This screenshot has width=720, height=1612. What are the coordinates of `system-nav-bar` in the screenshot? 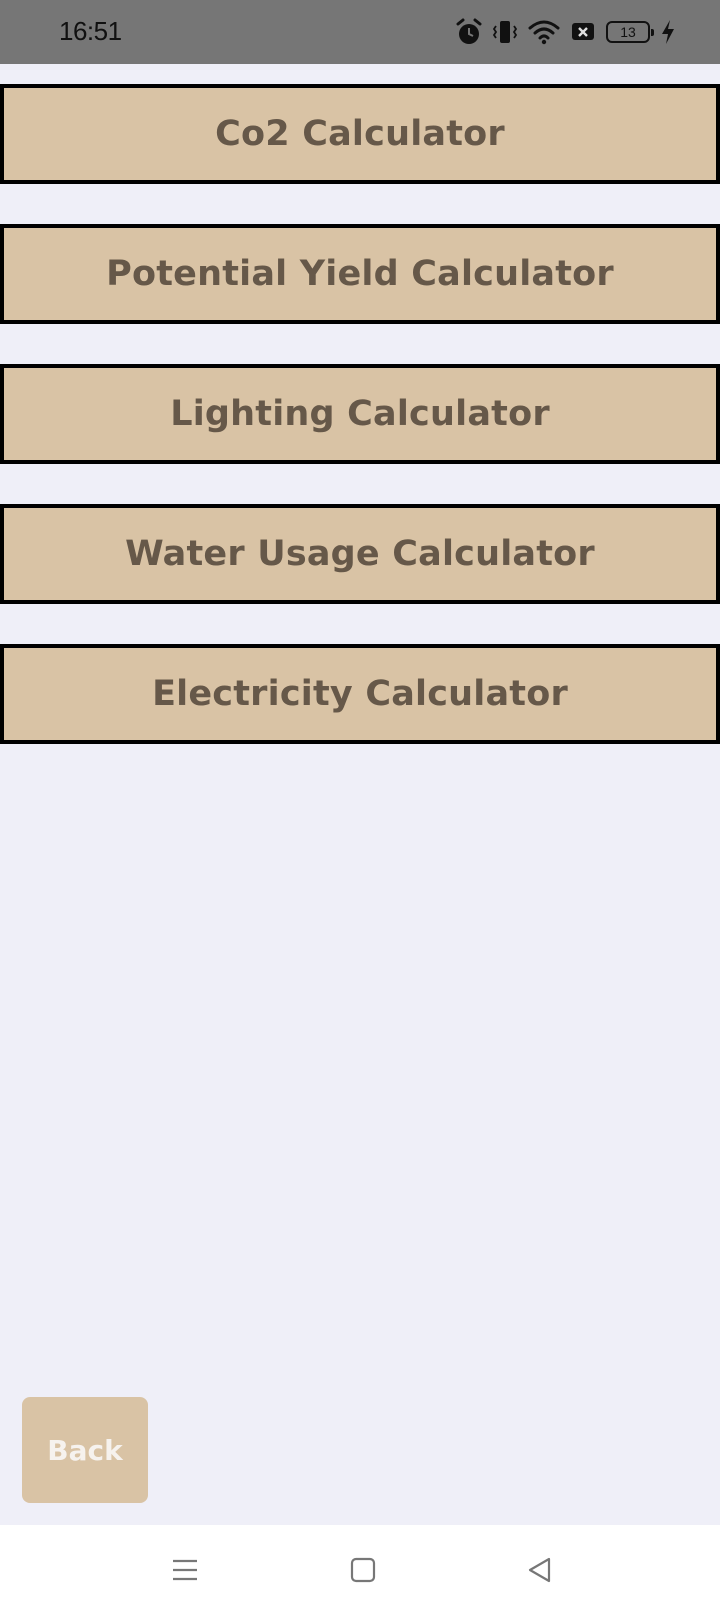 It's located at (360, 1568).